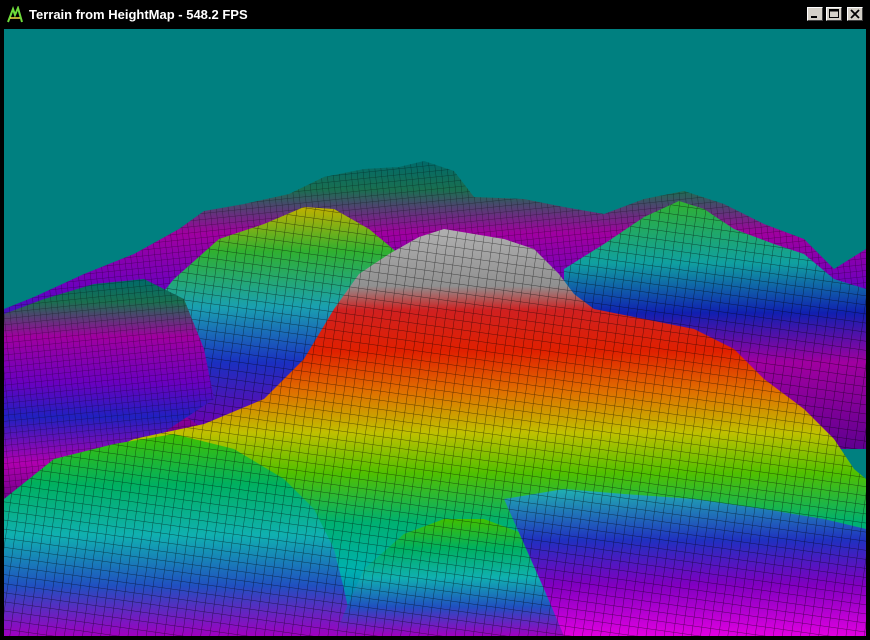  Describe the element at coordinates (138, 14) in the screenshot. I see `window-title: Terrain from HeightMap - 548.2 FPS` at that location.